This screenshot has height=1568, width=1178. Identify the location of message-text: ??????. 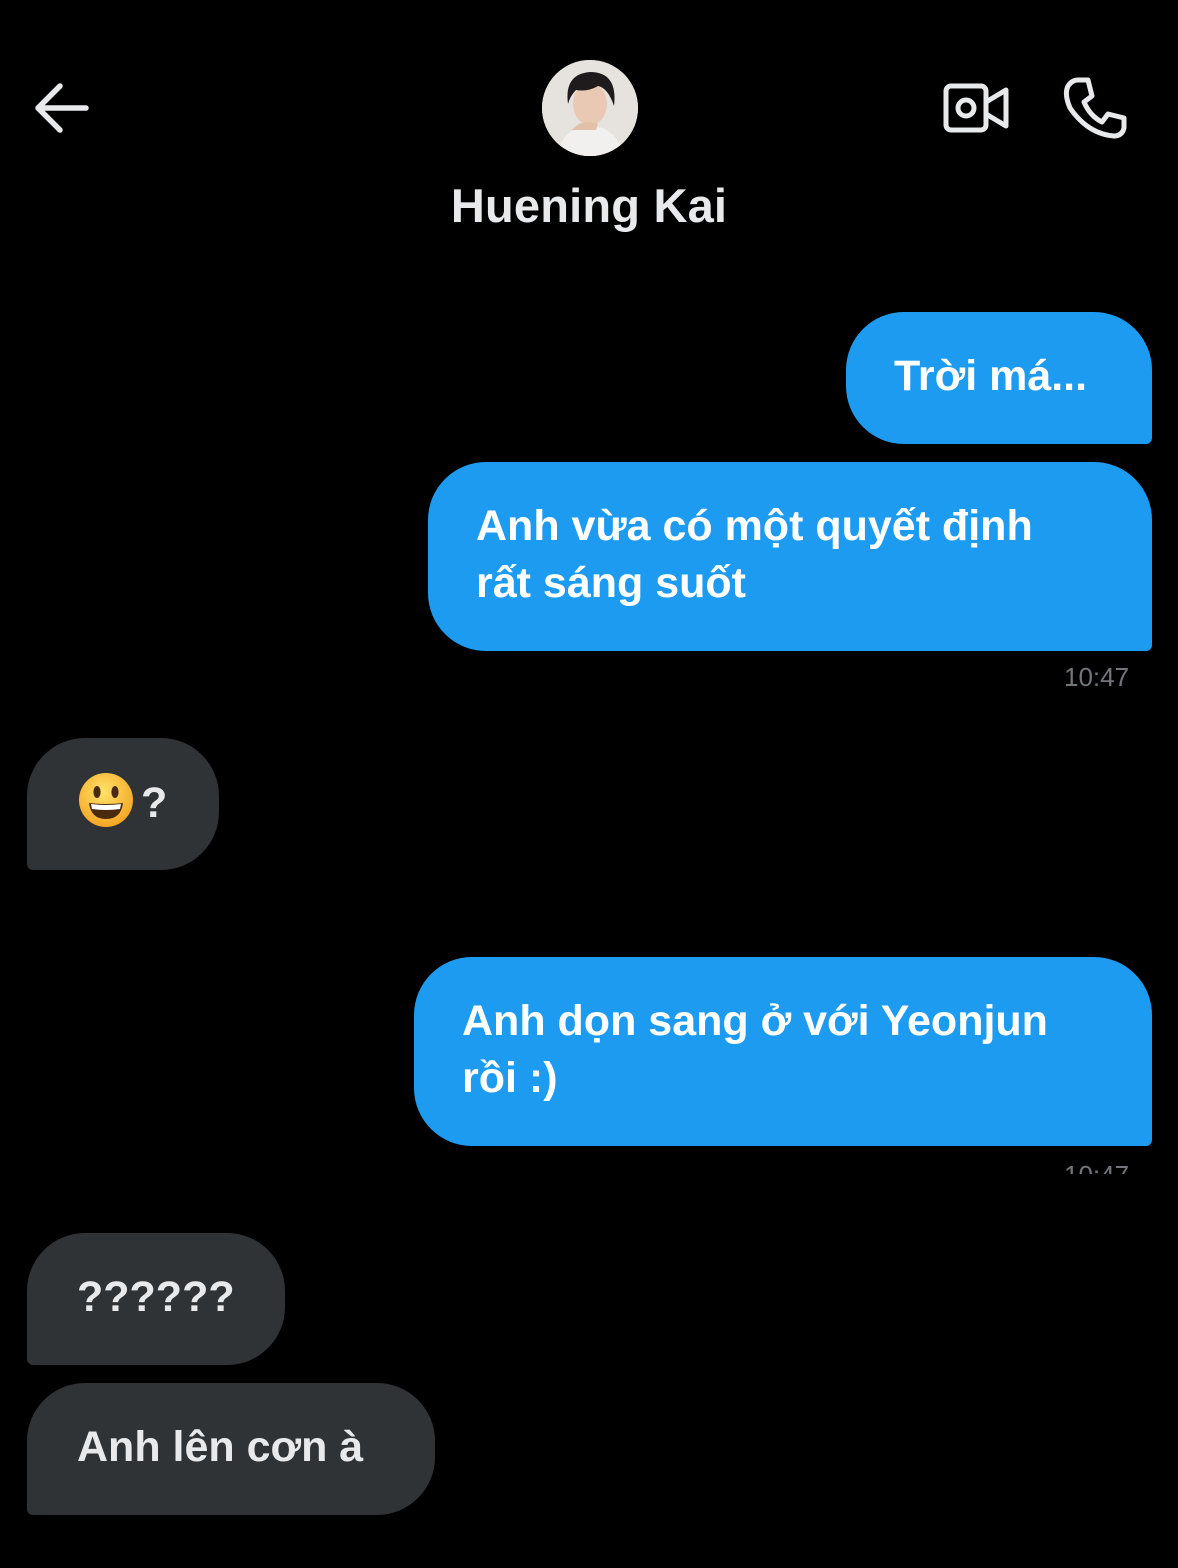
(156, 1297).